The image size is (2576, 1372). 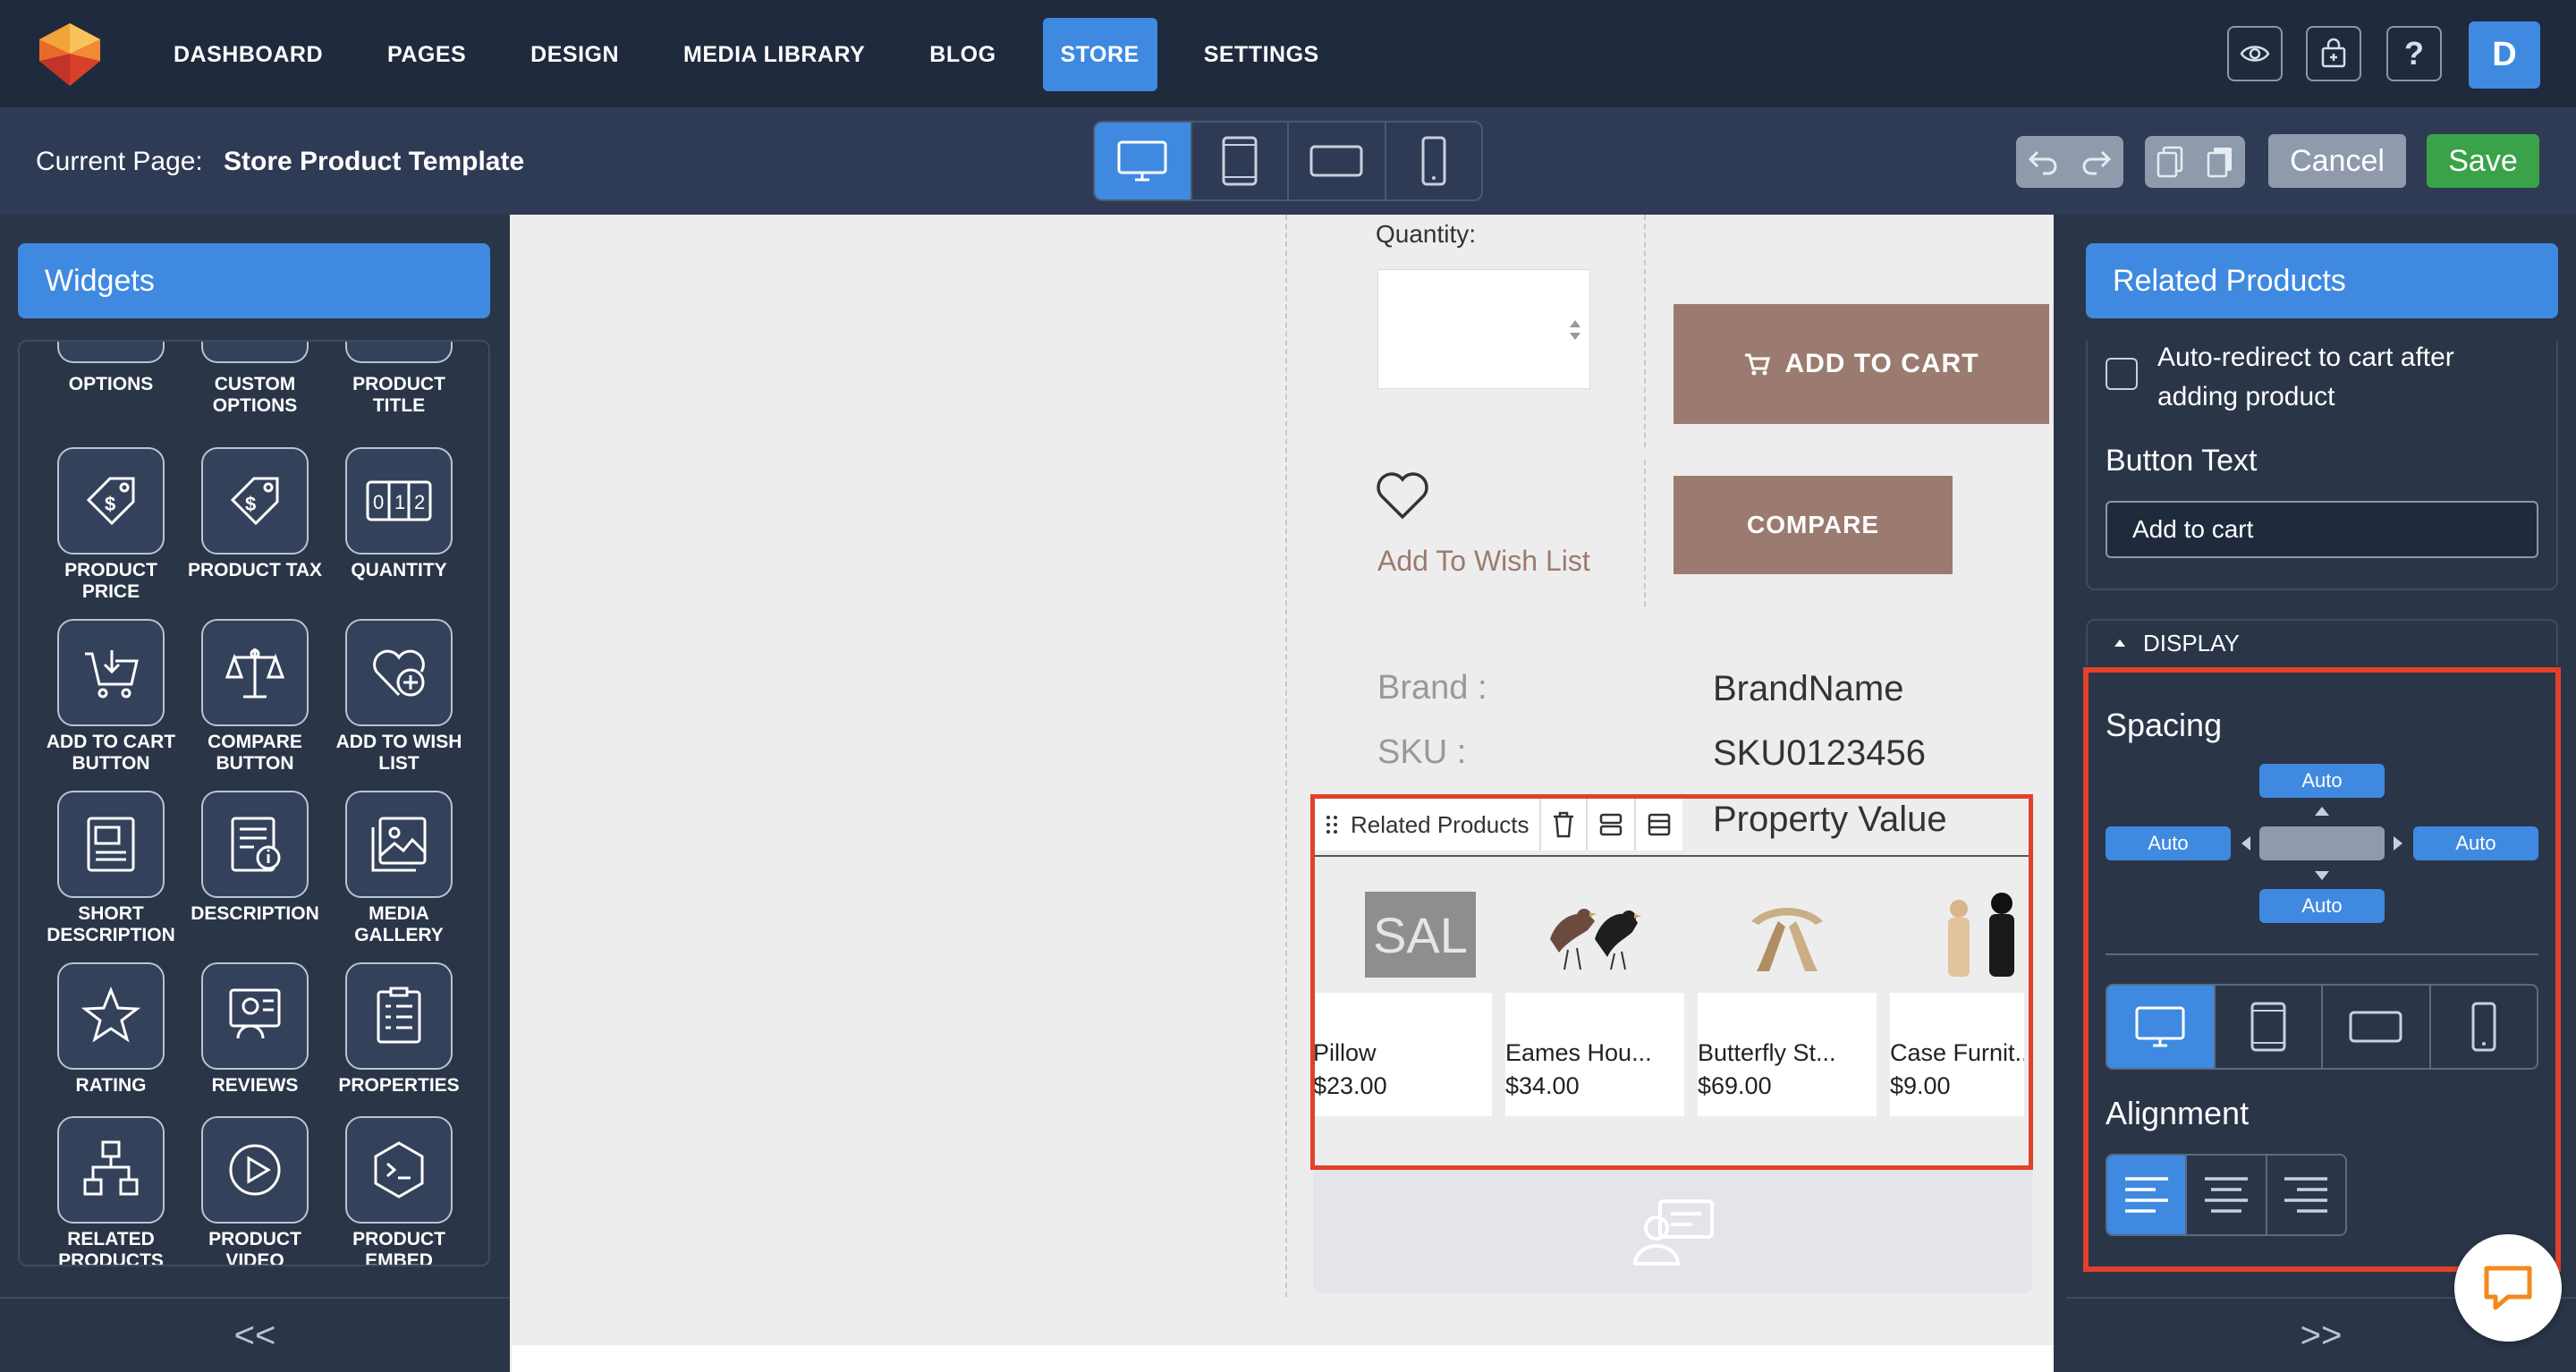 What do you see at coordinates (1861, 364) in the screenshot?
I see `add-to-cart-button: ADD TO CART` at bounding box center [1861, 364].